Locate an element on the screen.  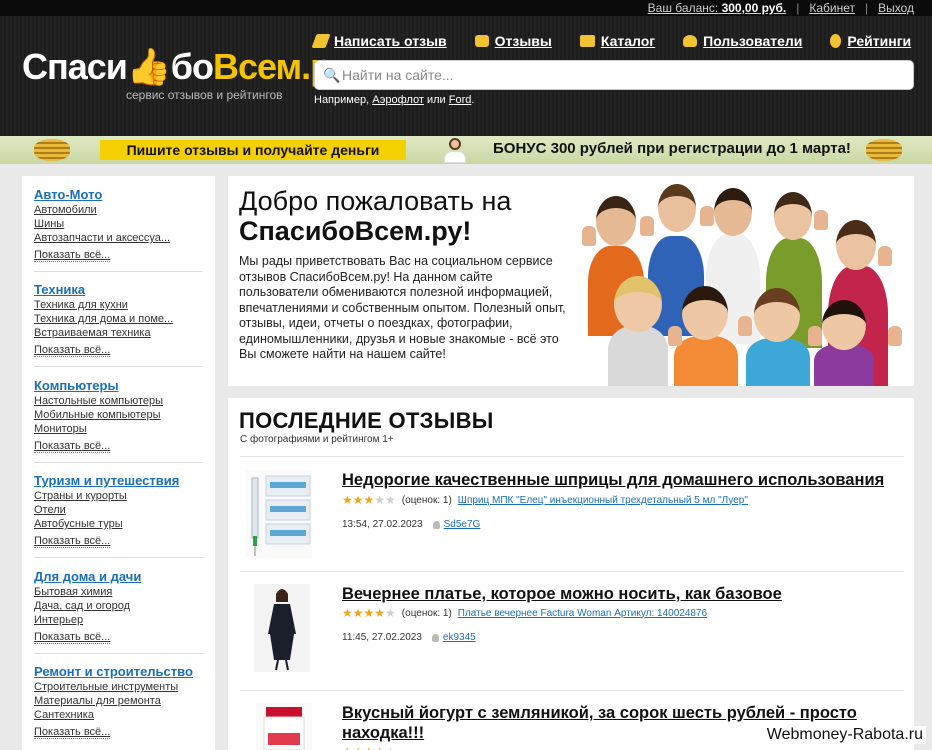
search-icon: 🔍 is located at coordinates (332, 75).